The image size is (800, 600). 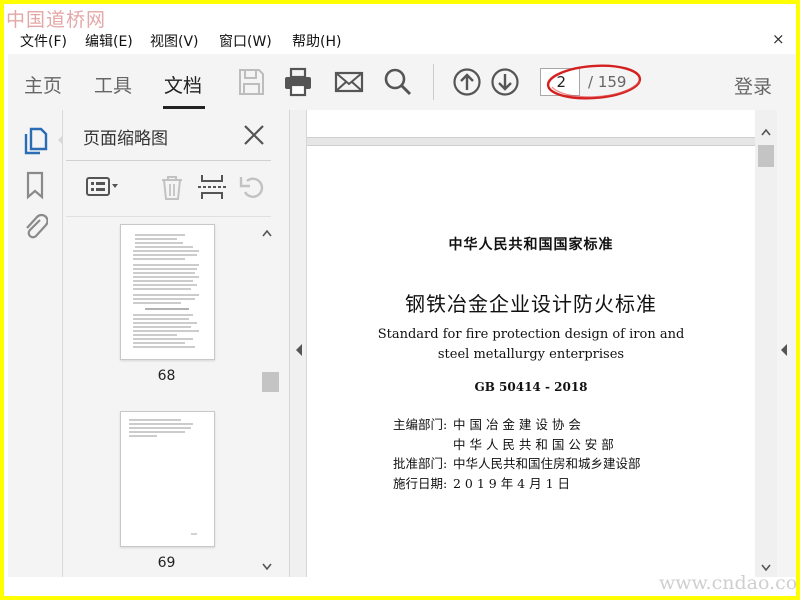 What do you see at coordinates (753, 85) in the screenshot?
I see `login-button: 登录` at bounding box center [753, 85].